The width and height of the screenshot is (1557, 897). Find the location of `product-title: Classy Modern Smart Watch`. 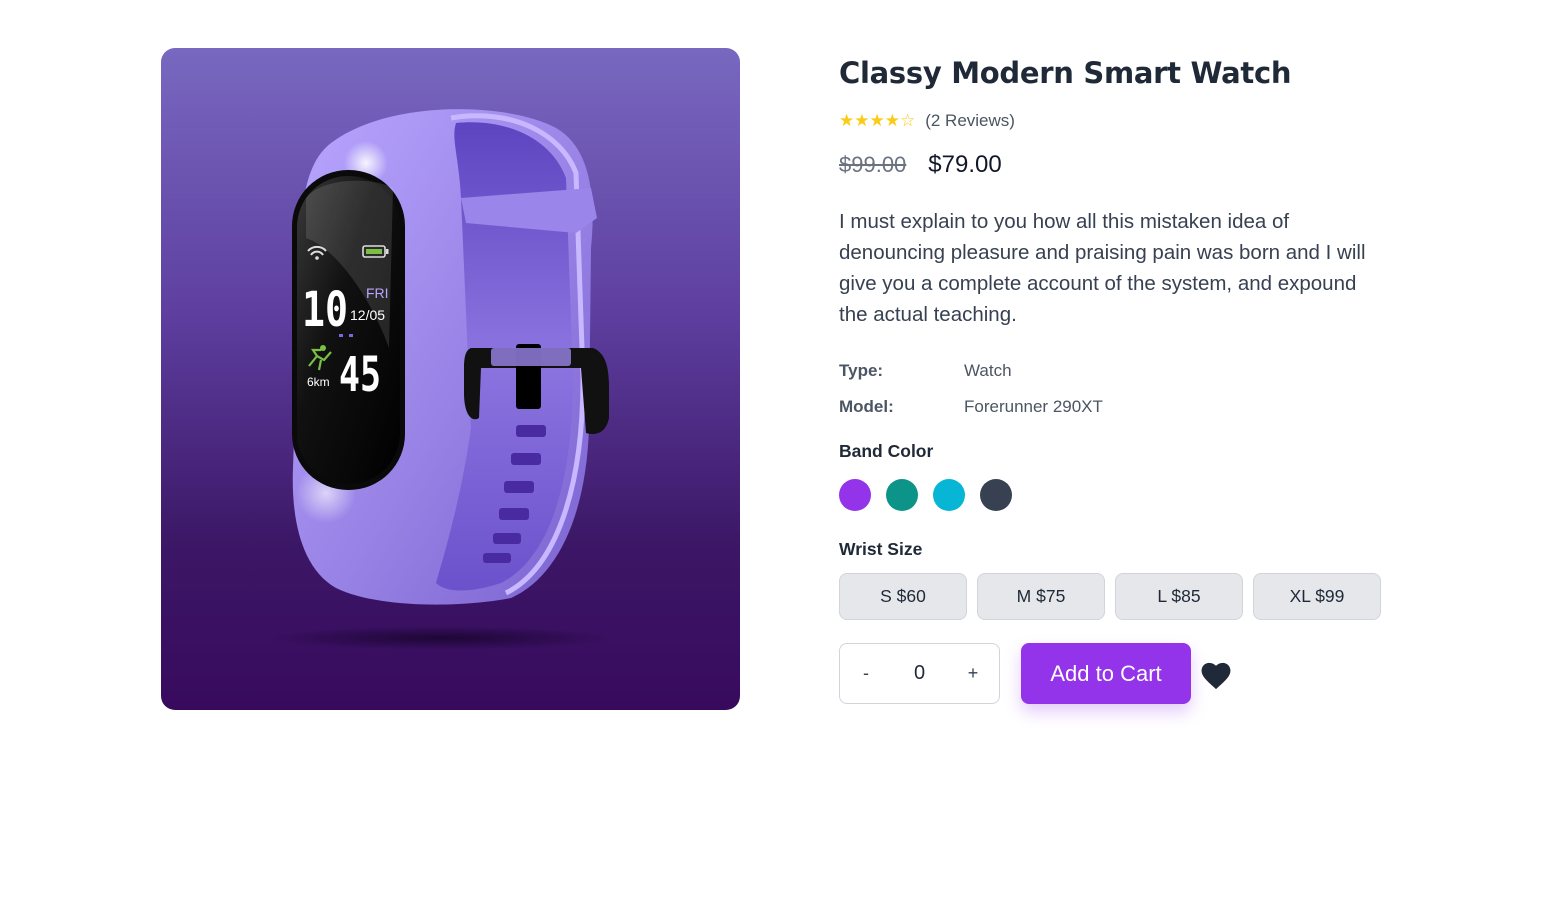

product-title: Classy Modern Smart Watch is located at coordinates (1065, 73).